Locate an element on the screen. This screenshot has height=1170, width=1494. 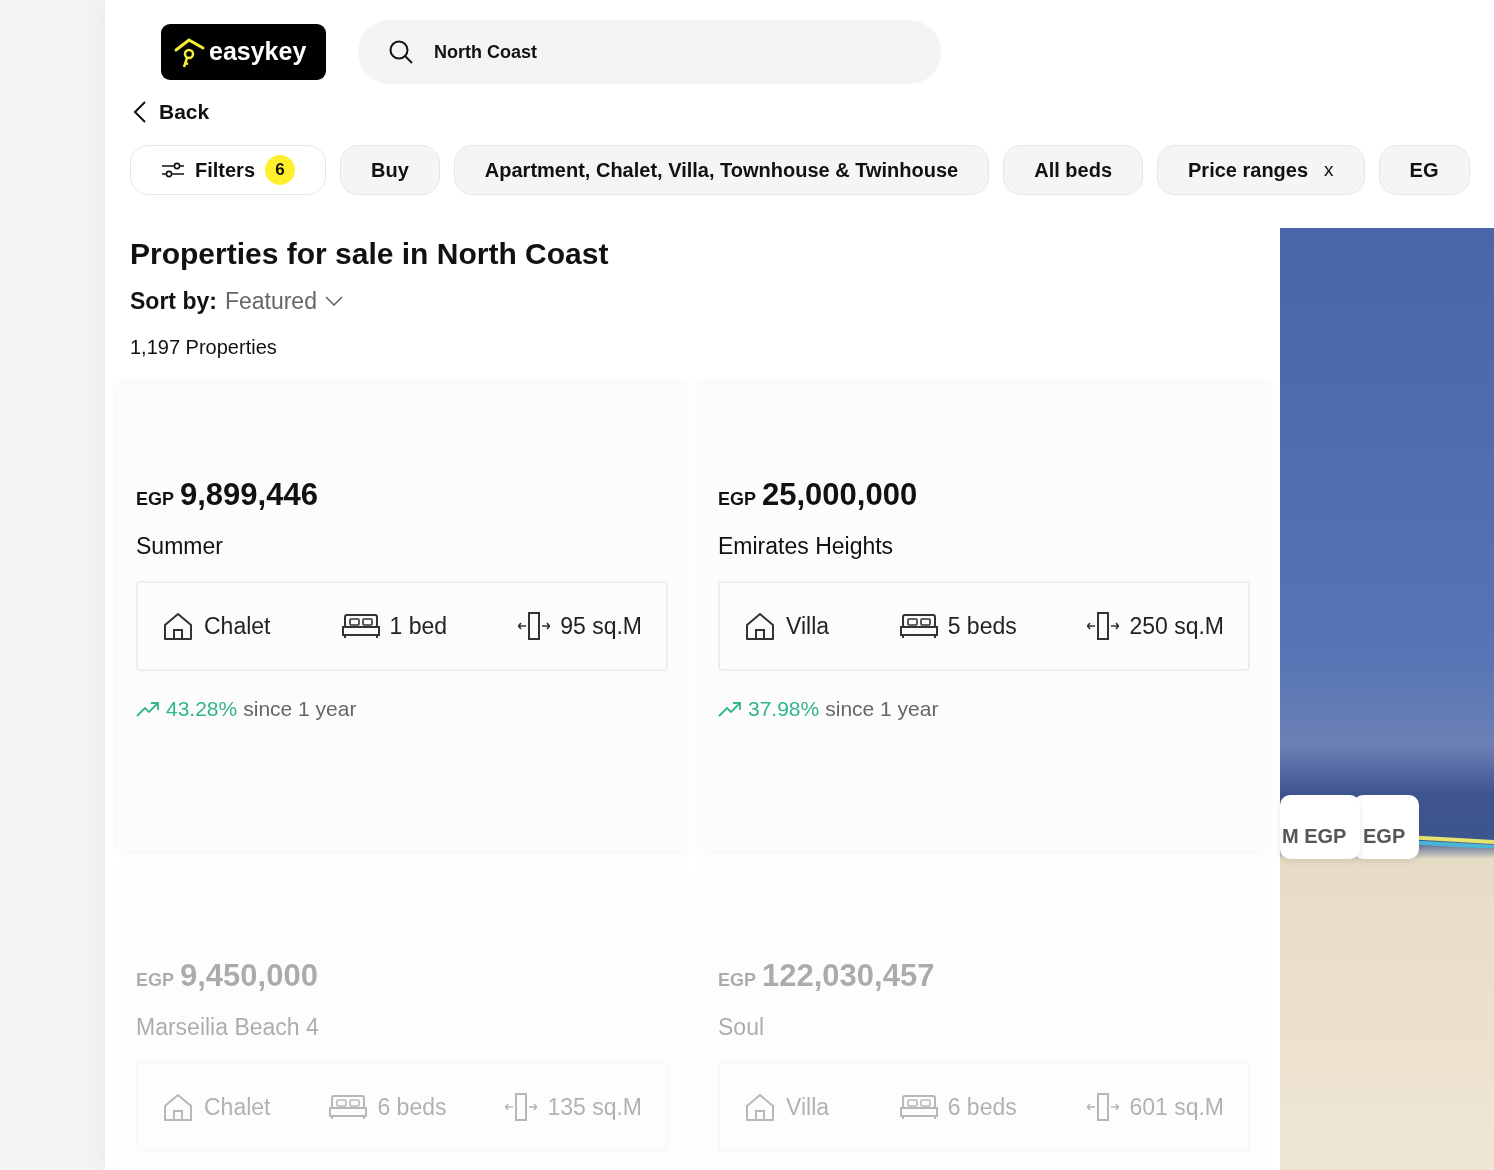
count-badge: 6 is located at coordinates (280, 169).